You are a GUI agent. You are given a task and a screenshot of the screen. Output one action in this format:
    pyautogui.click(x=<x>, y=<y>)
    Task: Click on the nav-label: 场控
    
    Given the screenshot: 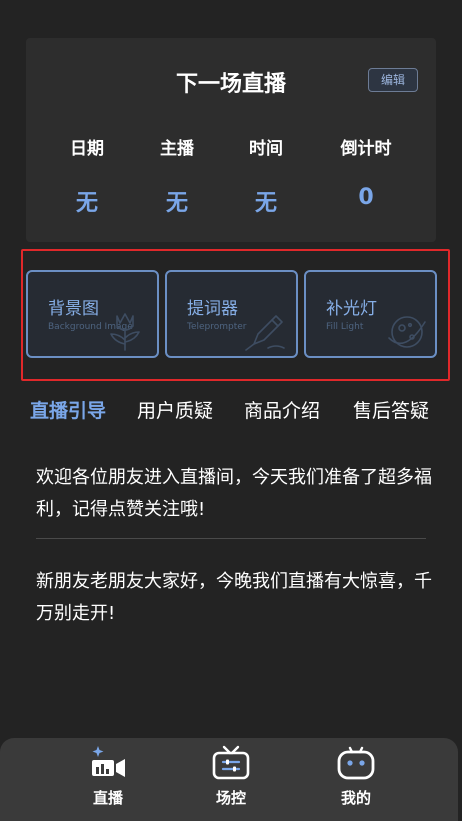 What is the action you would take?
    pyautogui.click(x=230, y=798)
    